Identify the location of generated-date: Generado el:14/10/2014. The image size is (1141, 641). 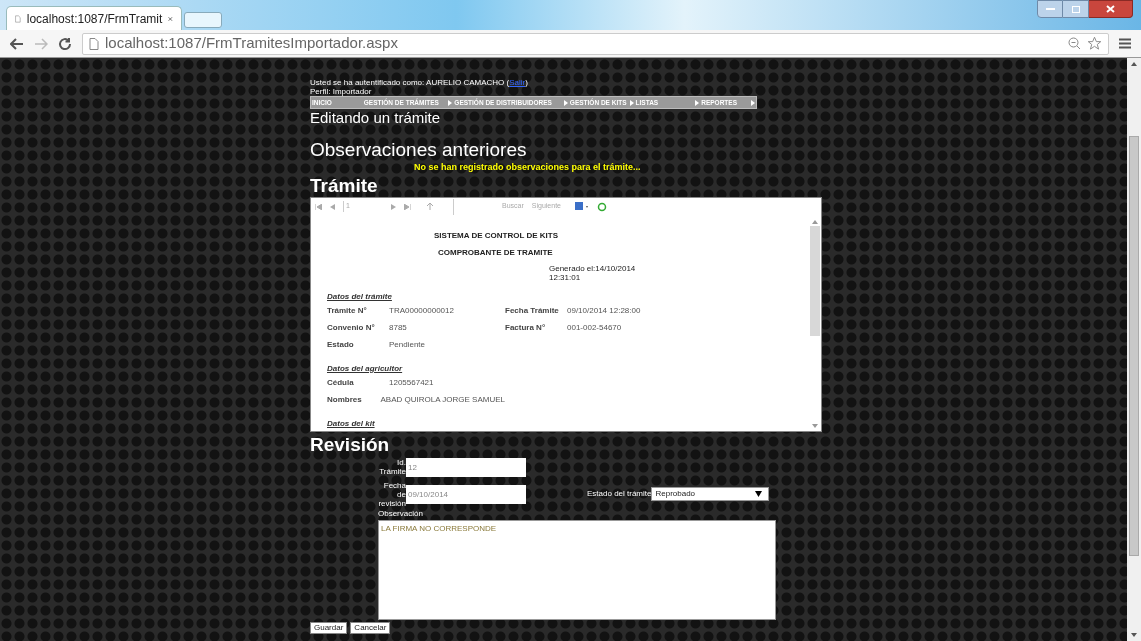
(593, 268).